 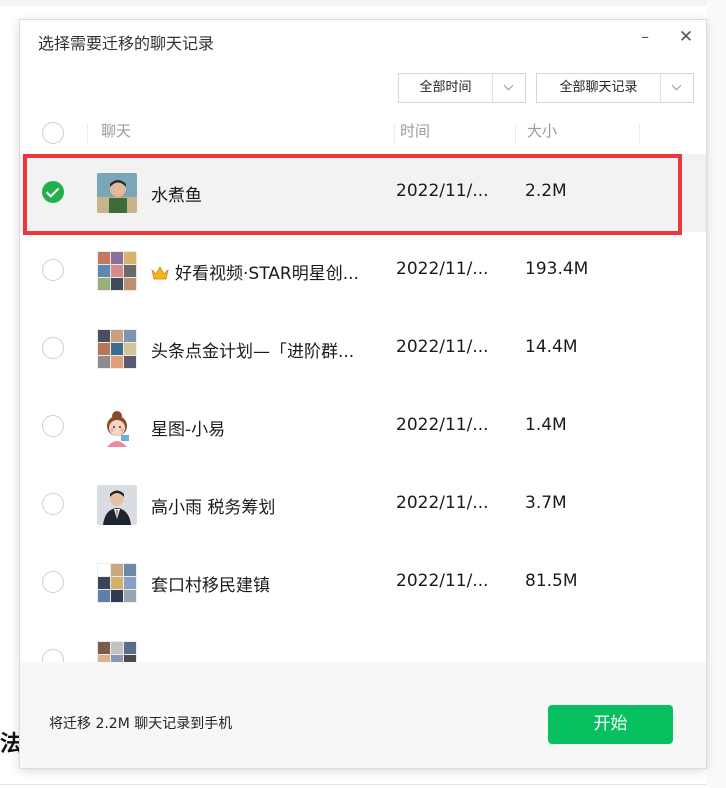 I want to click on chat-size: 2.2M, so click(x=546, y=191).